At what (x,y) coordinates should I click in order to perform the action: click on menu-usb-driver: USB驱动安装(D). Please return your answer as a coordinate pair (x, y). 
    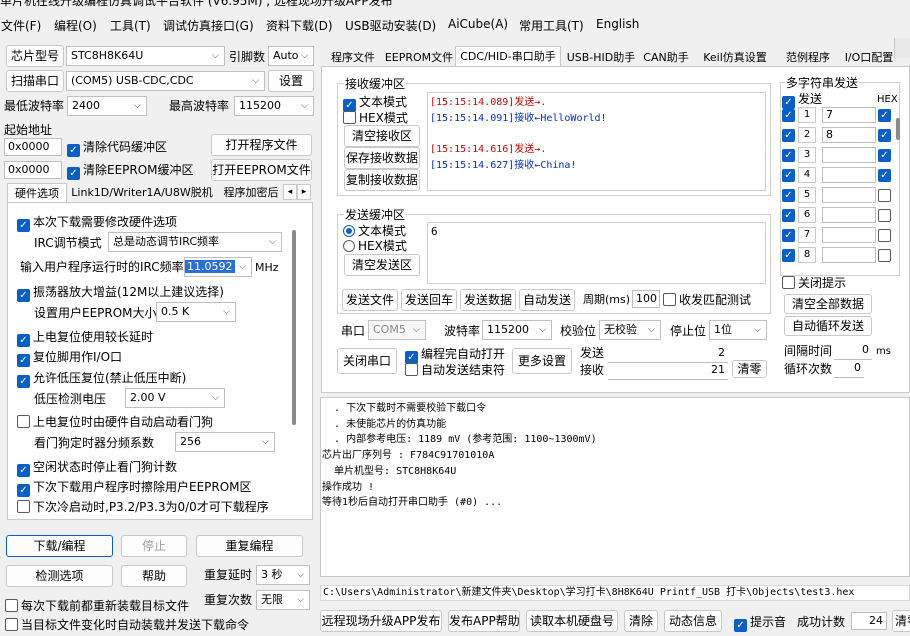
    Looking at the image, I should click on (390, 25).